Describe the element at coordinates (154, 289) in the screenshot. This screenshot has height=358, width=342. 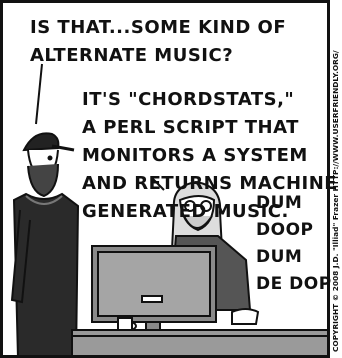
I see `computer-monitor` at that location.